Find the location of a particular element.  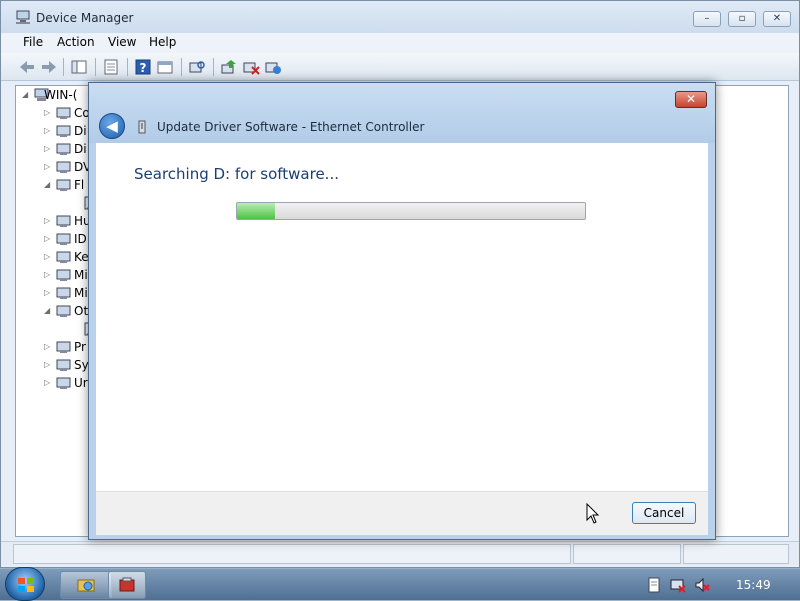

taskbar: 15:49 is located at coordinates (400, 584).